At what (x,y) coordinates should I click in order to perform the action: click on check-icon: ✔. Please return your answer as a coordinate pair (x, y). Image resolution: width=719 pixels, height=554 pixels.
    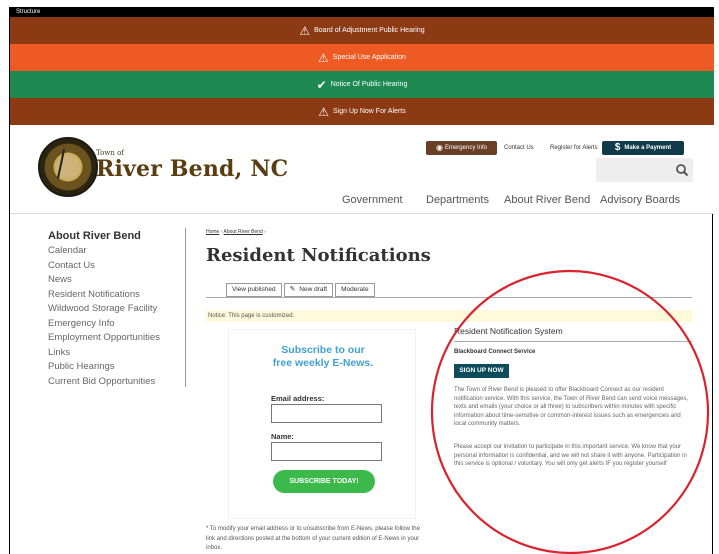
    Looking at the image, I should click on (321, 84).